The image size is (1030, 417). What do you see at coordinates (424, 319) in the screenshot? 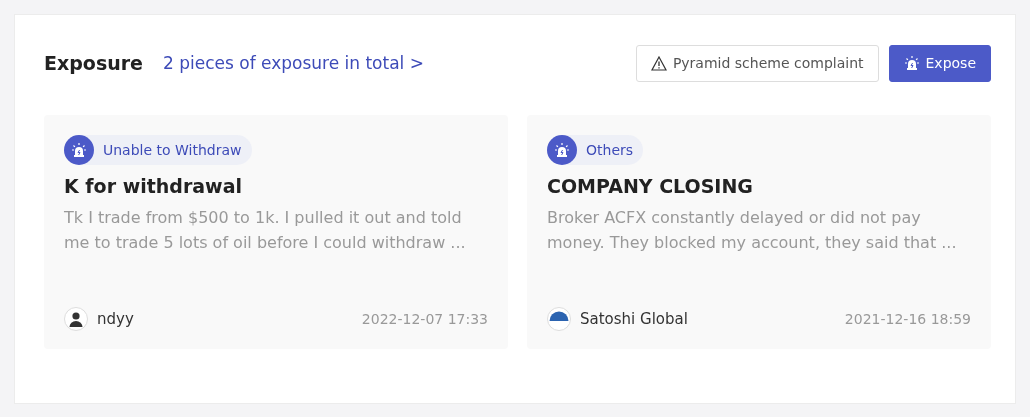
I see `post-time: 2022-12-07 17:33` at bounding box center [424, 319].